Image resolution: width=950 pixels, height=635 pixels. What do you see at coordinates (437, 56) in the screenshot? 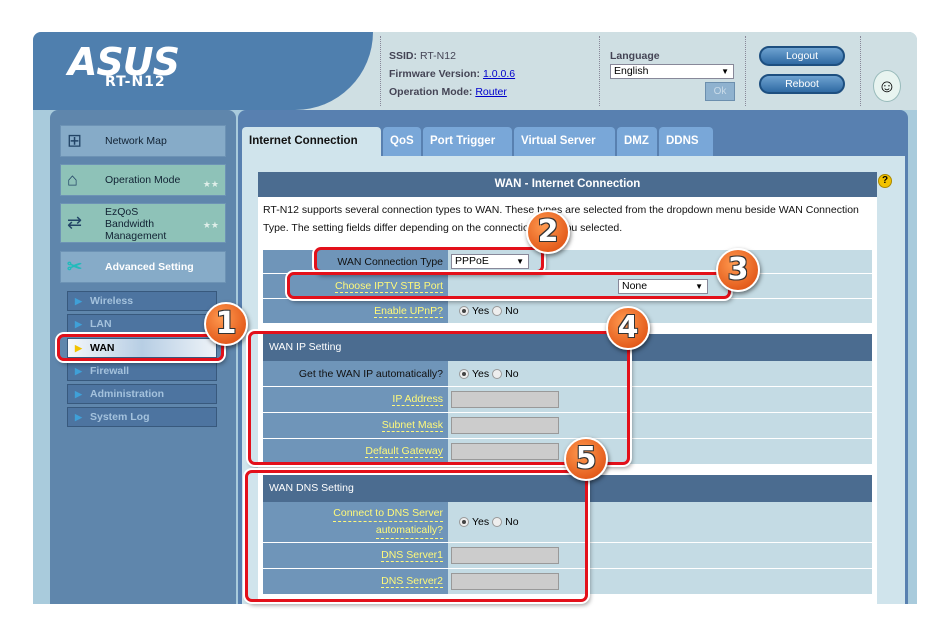
I see `ssid-value: RT-N12` at bounding box center [437, 56].